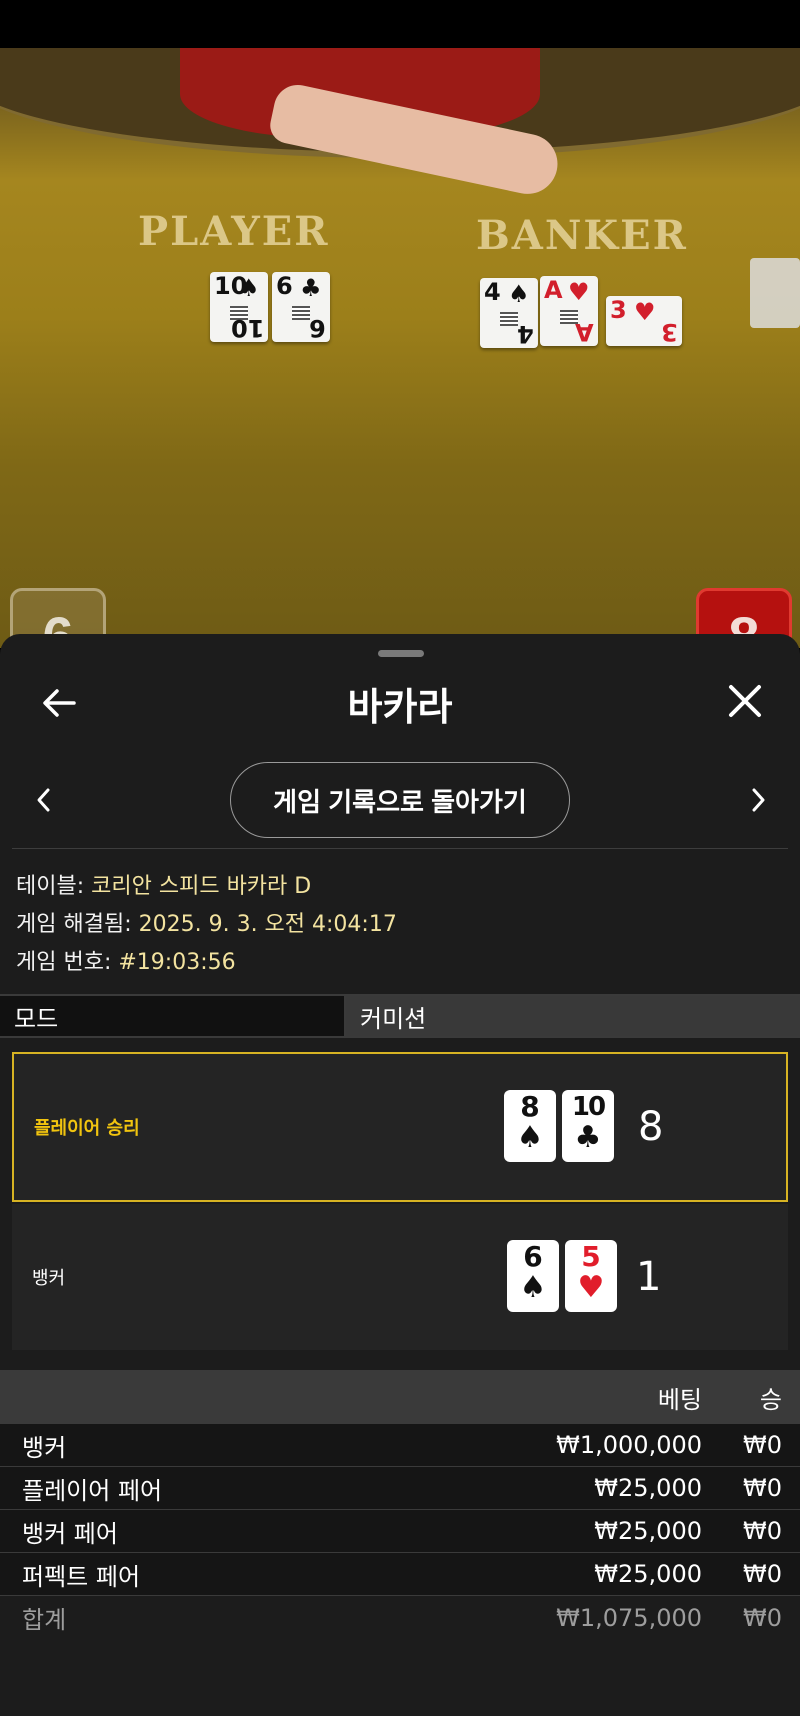 The image size is (800, 1716). I want to click on total-bet-amount: ₩1,075,000, so click(629, 1617).